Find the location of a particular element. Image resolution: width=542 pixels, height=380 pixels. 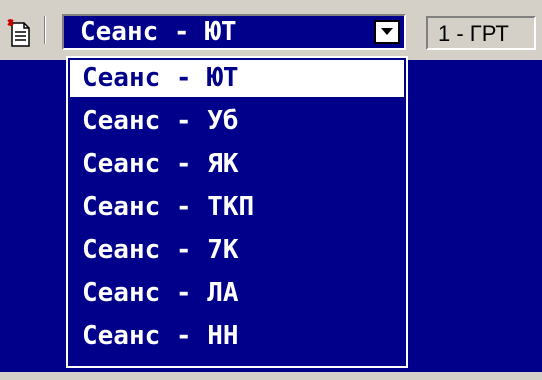

session-option: Сеанс - ТКП is located at coordinates (237, 207).